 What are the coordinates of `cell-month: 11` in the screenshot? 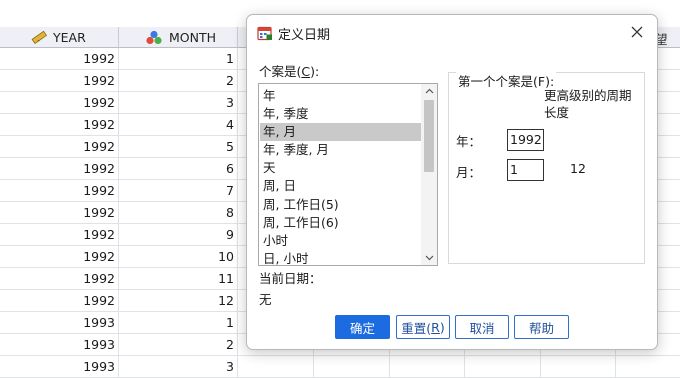 It's located at (178, 278).